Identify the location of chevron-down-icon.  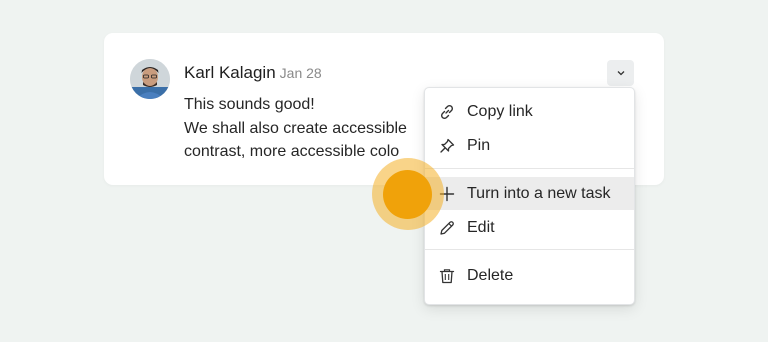
(620, 73).